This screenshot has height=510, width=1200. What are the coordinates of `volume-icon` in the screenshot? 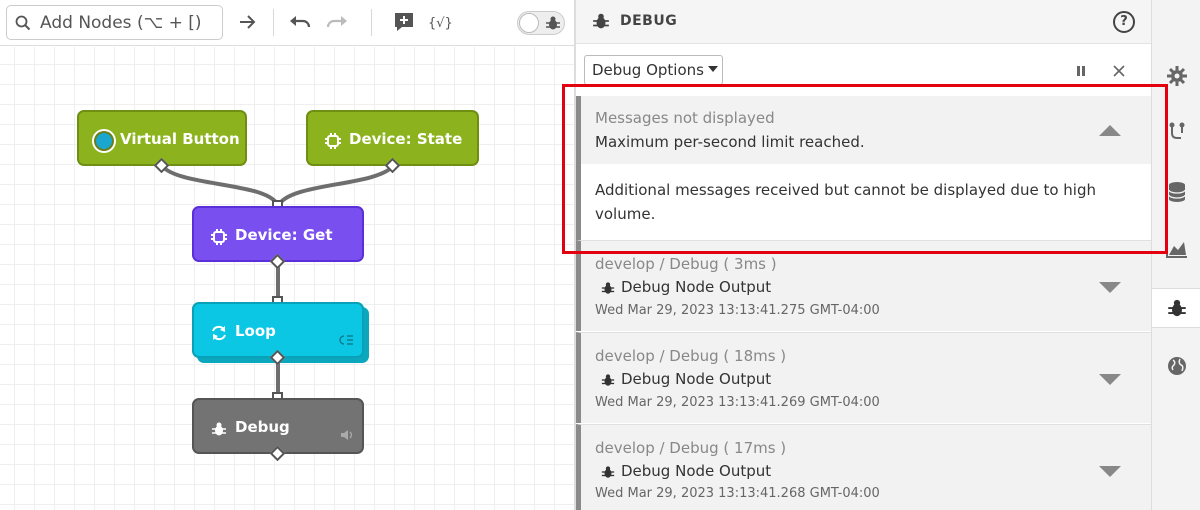 It's located at (347, 436).